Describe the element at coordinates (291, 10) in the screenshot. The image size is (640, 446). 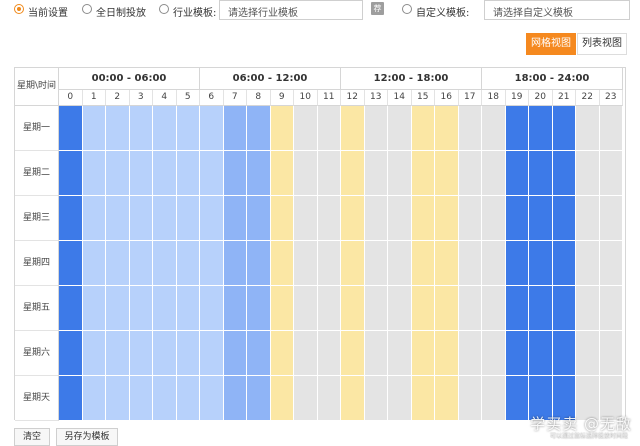
I see `industry-template-select: 请选择行业模板` at that location.